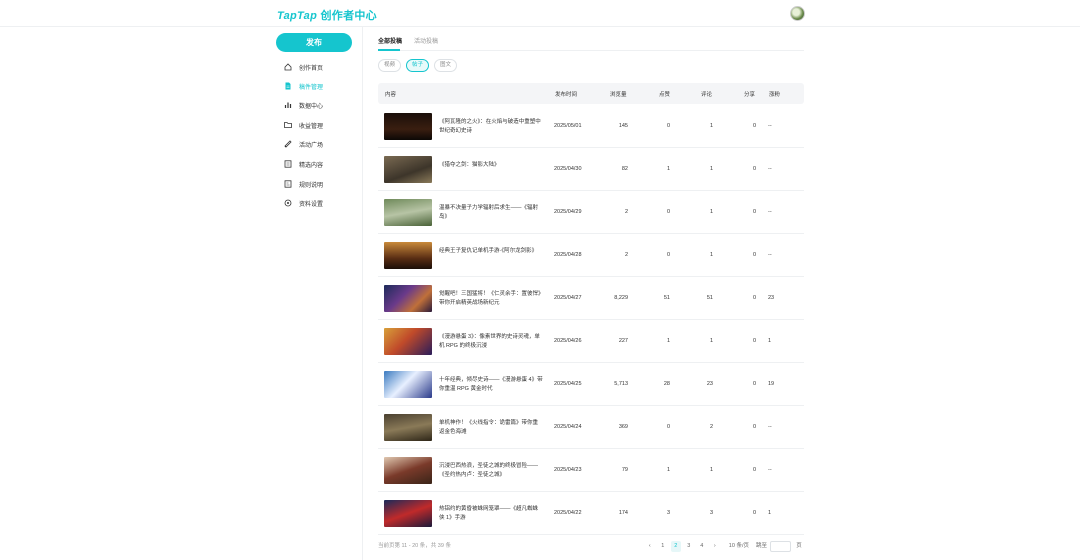  I want to click on sidebar-item-rules: 规则说明, so click(303, 184).